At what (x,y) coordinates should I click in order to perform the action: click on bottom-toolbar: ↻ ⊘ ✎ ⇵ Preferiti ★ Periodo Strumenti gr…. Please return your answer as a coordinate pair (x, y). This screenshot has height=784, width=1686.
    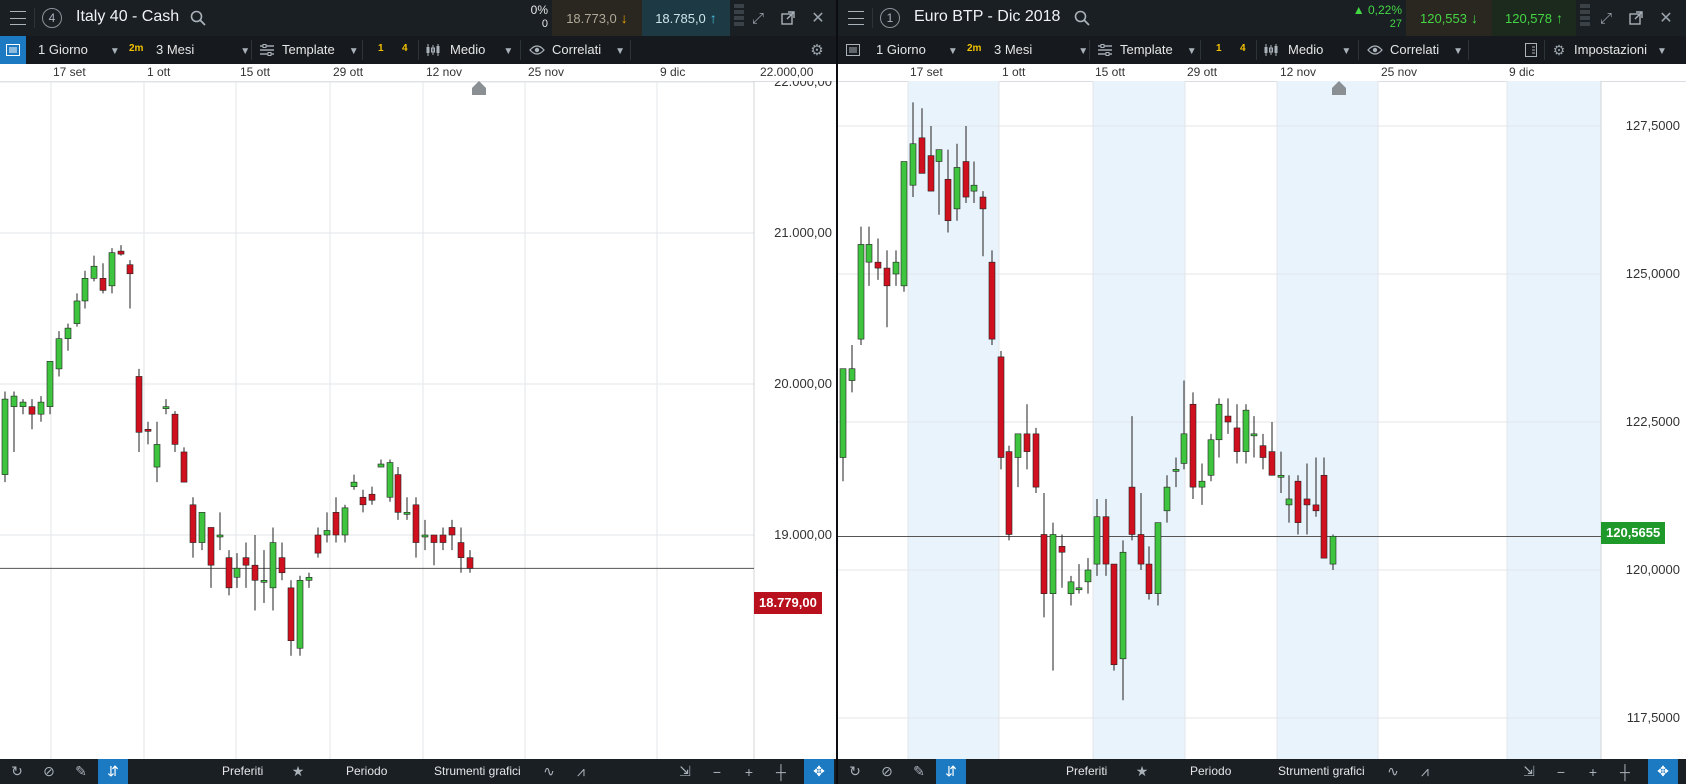
    Looking at the image, I should click on (1262, 771).